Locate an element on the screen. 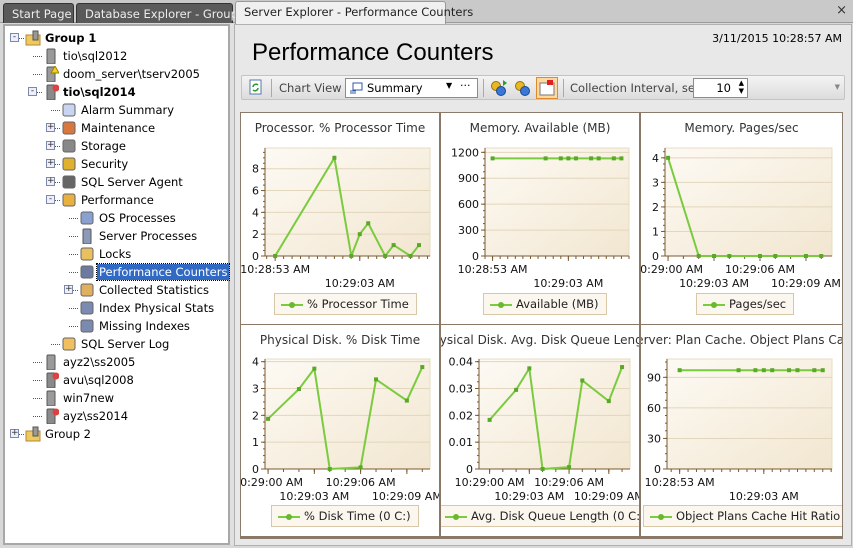  start-gears-icon is located at coordinates (499, 88).